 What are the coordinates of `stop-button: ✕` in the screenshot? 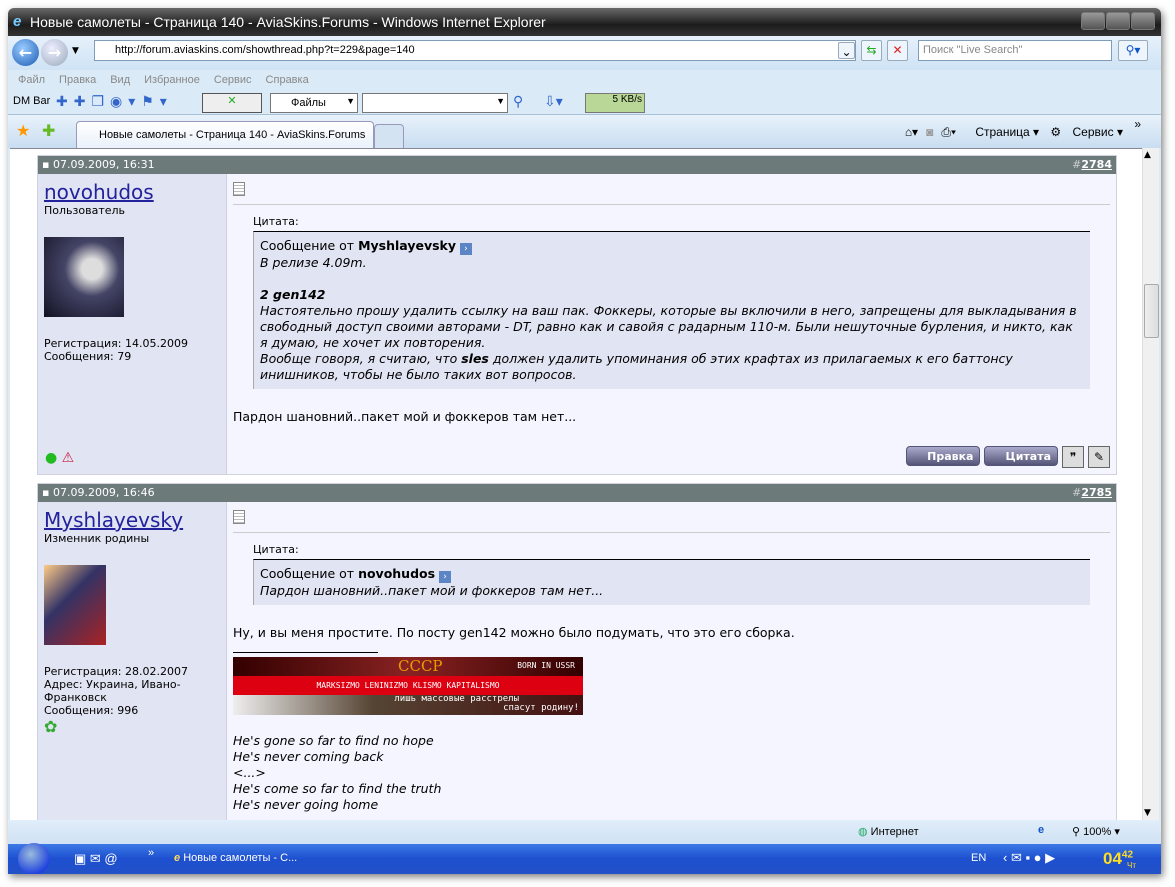 It's located at (897, 50).